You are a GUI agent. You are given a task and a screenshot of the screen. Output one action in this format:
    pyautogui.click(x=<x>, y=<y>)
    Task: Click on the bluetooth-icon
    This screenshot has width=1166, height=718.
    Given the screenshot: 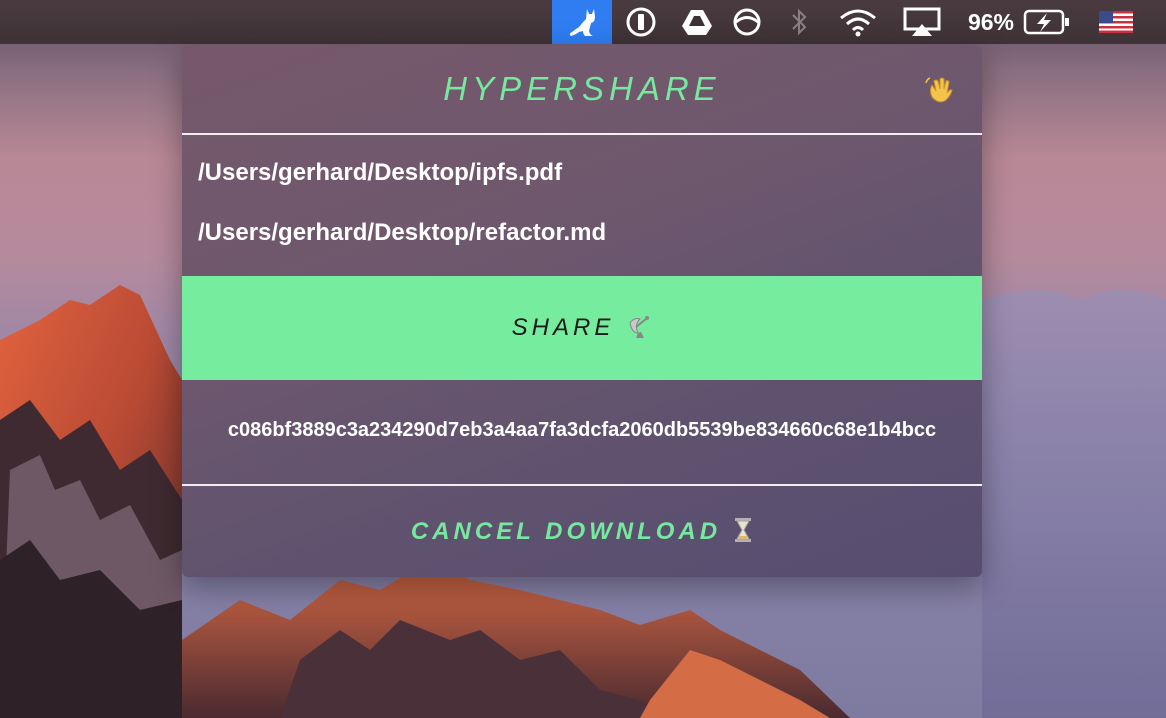 What is the action you would take?
    pyautogui.click(x=799, y=22)
    